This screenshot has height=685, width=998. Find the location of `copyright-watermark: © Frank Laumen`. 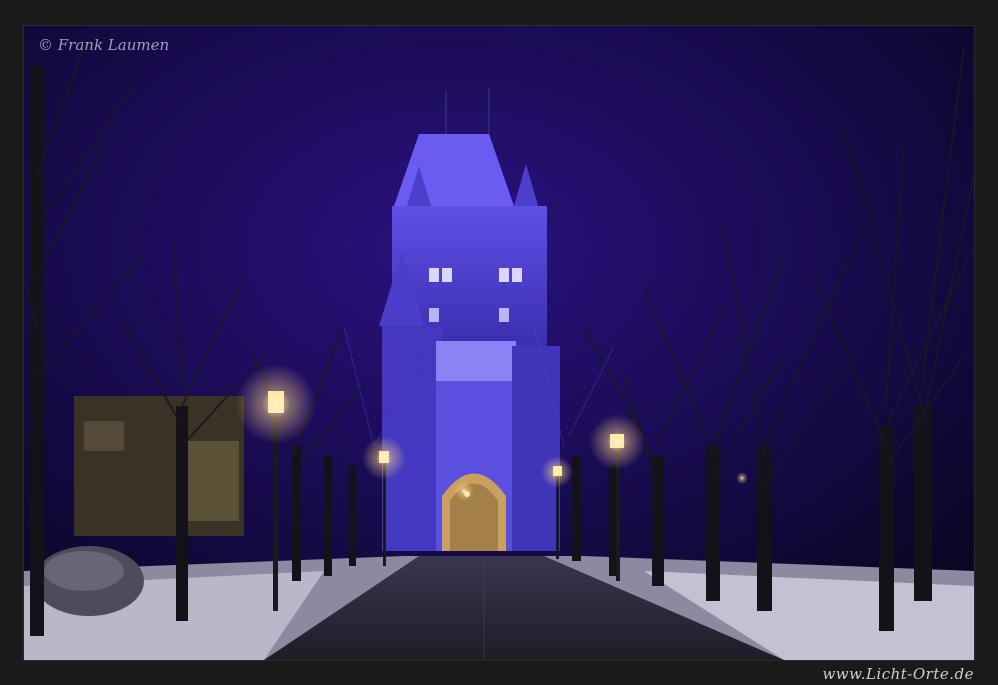

copyright-watermark: © Frank Laumen is located at coordinates (104, 45).